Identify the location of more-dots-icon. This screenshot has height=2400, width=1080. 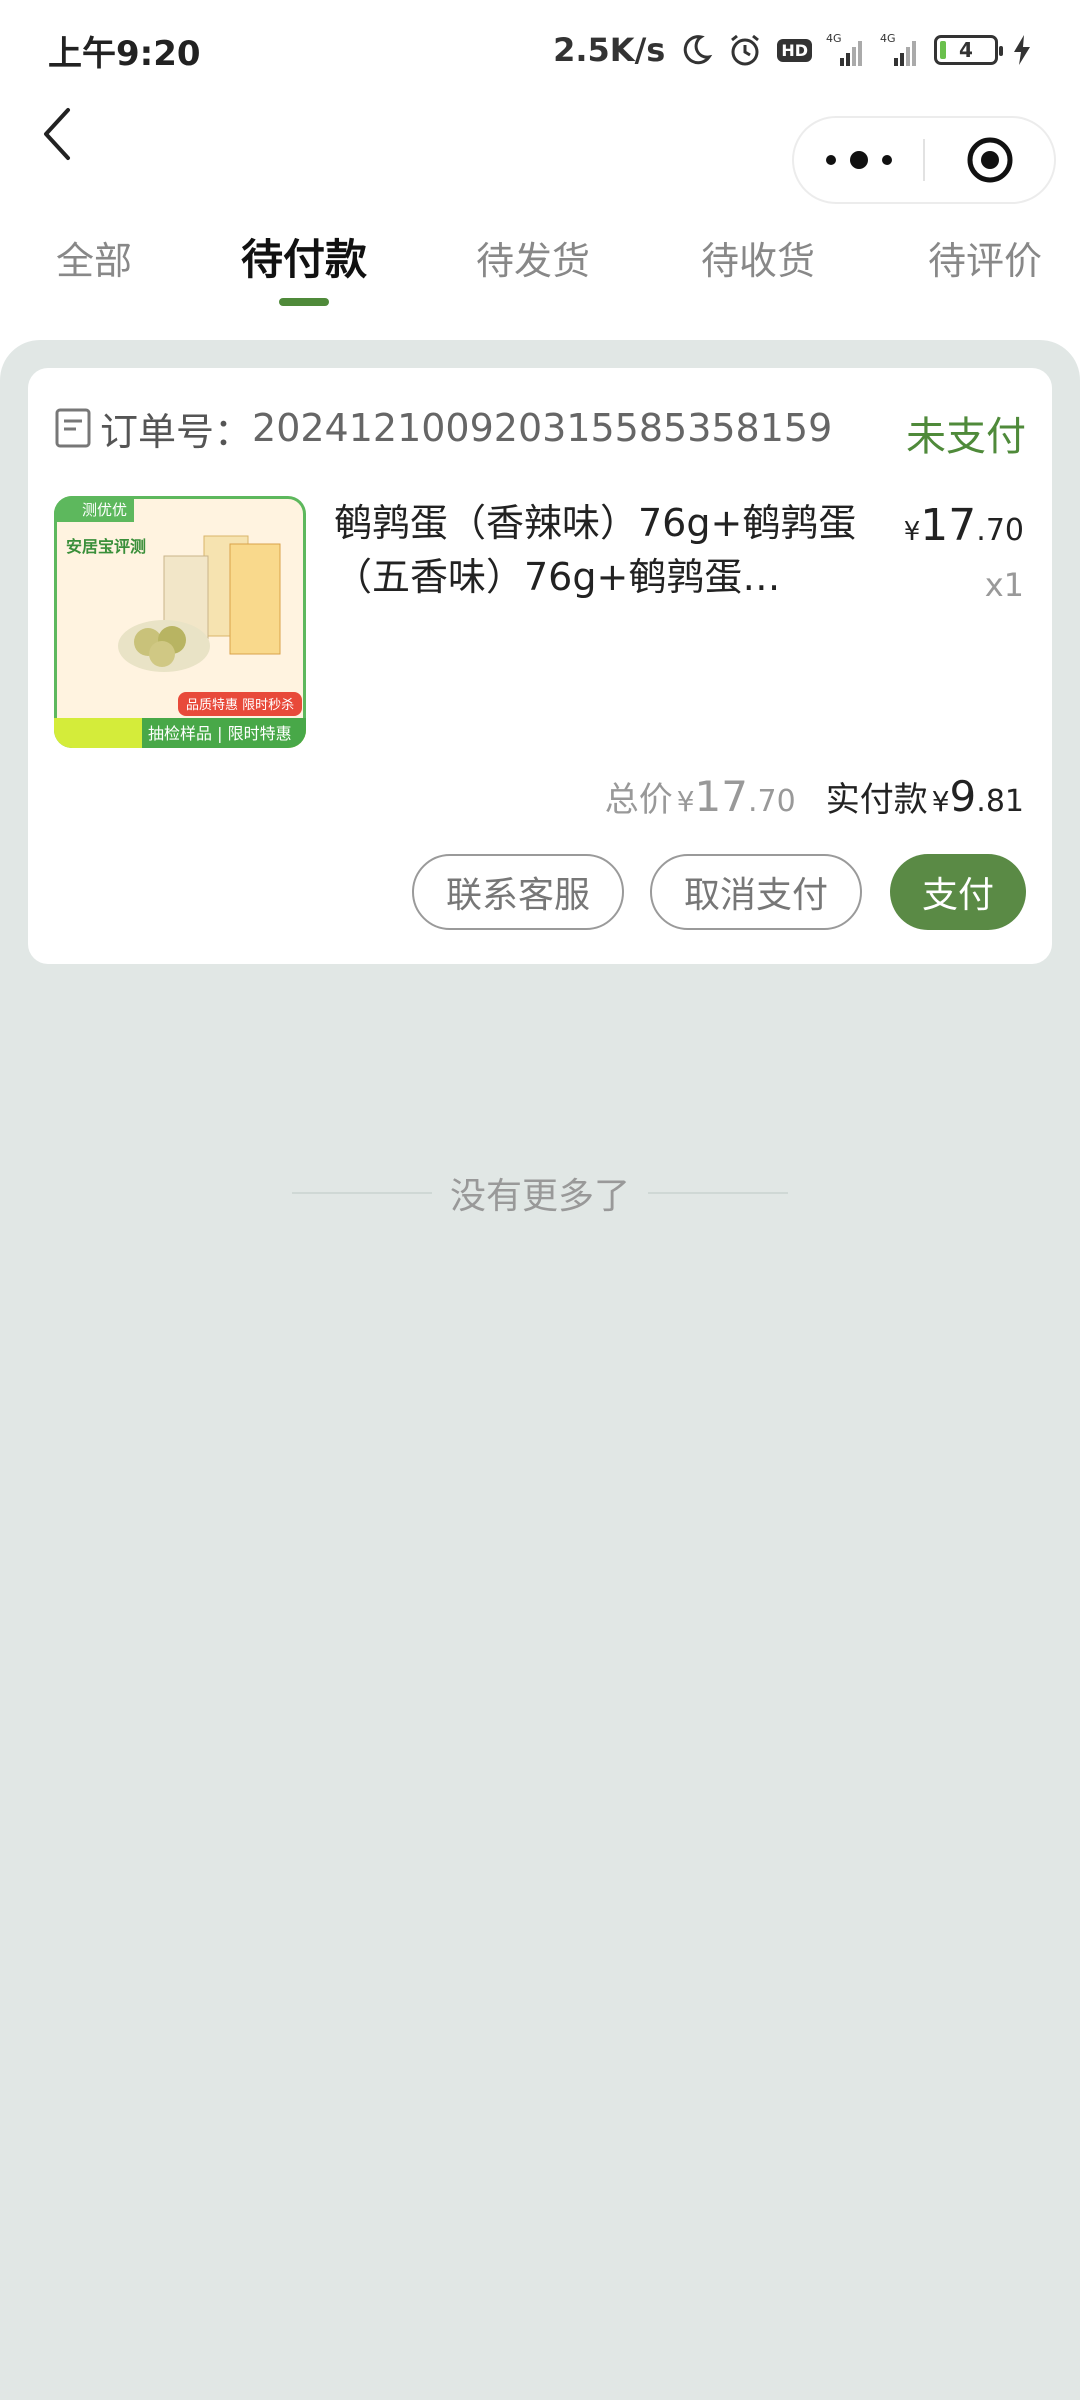
(858, 160).